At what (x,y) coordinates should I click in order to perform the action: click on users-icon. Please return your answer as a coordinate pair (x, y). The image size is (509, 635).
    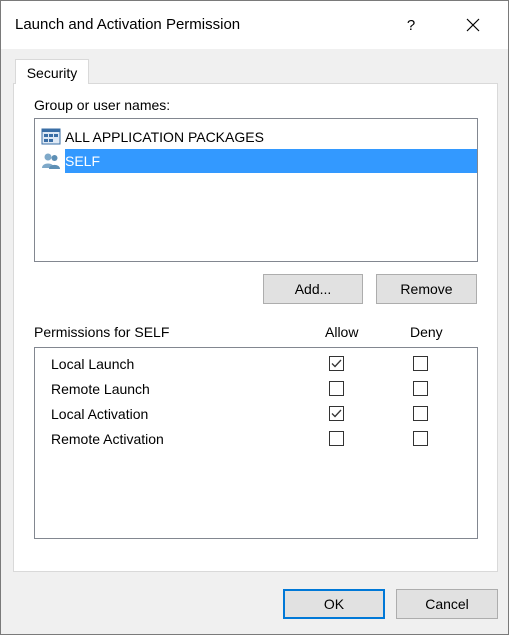
    Looking at the image, I should click on (51, 161).